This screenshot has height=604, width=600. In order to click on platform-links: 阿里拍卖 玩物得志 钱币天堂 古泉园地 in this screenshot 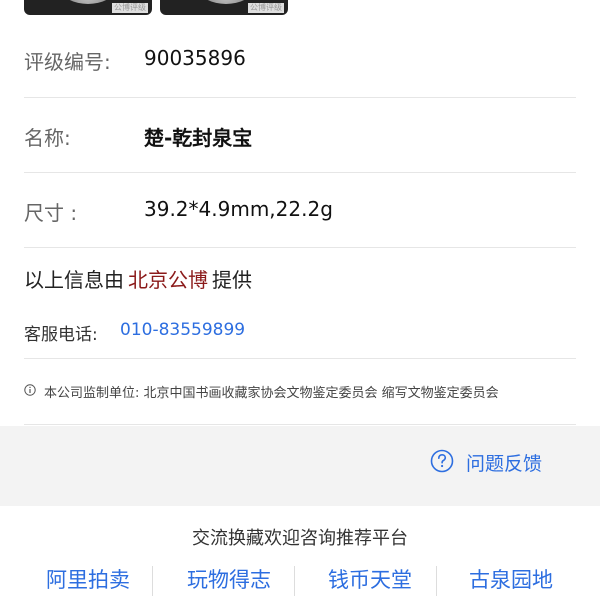, I will do `click(300, 584)`.